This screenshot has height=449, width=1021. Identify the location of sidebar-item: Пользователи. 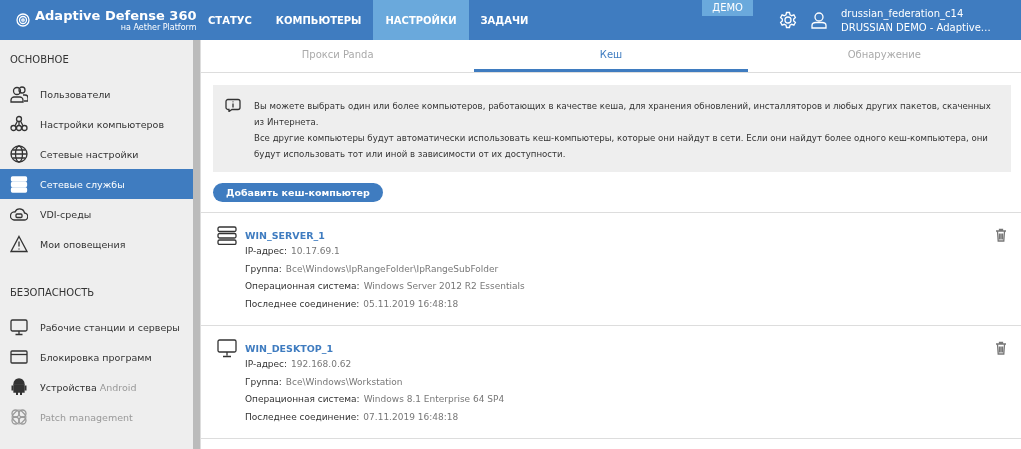
(96, 94).